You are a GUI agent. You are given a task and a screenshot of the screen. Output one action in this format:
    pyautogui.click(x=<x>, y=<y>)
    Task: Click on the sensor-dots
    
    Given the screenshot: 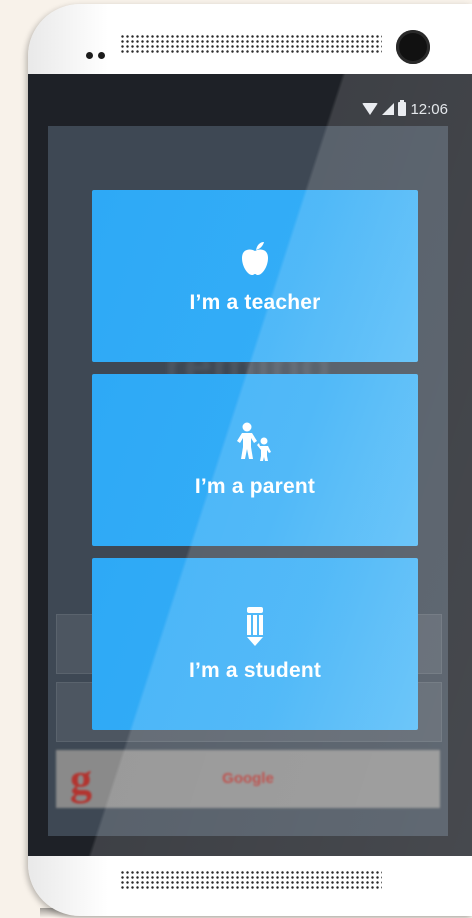 What is the action you would take?
    pyautogui.click(x=98, y=55)
    